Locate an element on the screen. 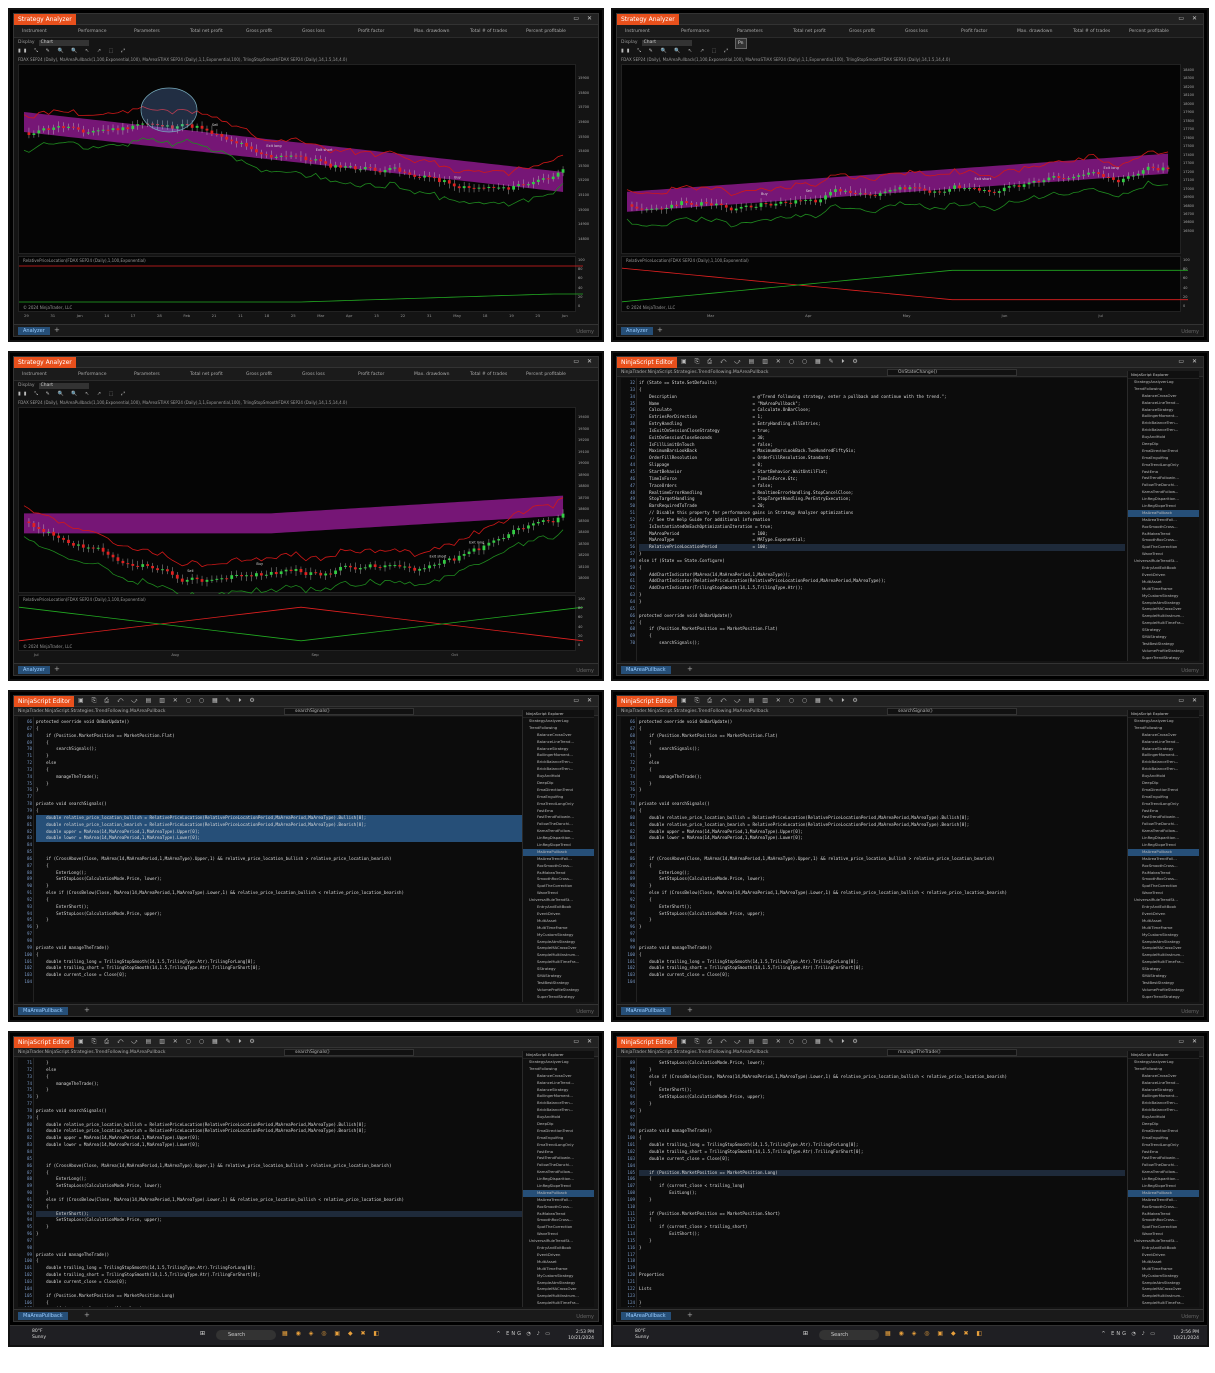 Image resolution: width=1215 pixels, height=1373 pixels. code-line: 107 if (current_close < trailing_long) is located at coordinates (876, 1186).